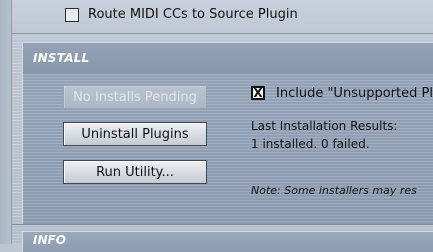  I want to click on no-installs-pending-label: No Installs Pending, so click(135, 97).